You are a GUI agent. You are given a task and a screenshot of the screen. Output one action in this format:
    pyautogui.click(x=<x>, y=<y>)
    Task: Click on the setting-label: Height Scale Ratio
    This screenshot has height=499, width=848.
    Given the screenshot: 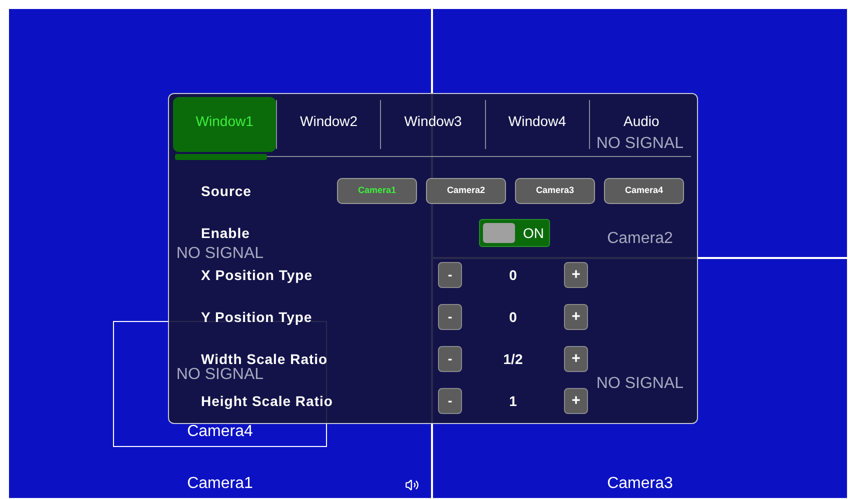 What is the action you would take?
    pyautogui.click(x=267, y=401)
    